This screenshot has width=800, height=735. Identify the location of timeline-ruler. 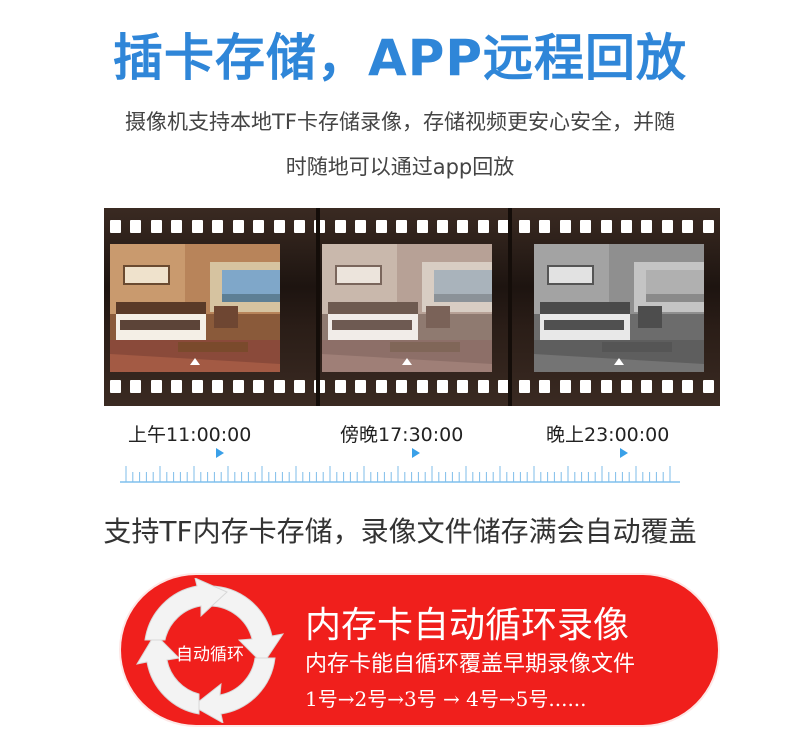
(400, 474).